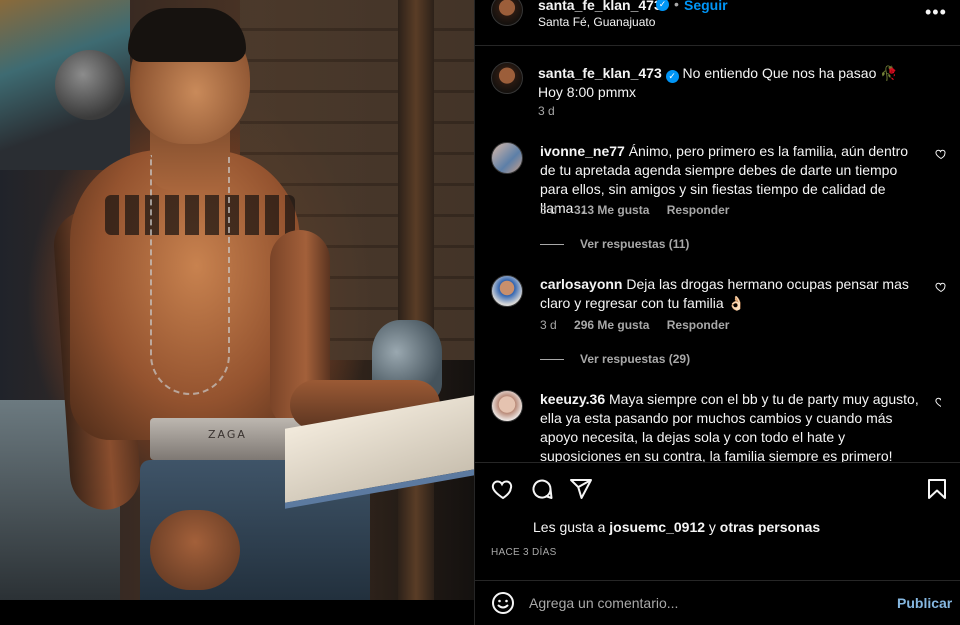  Describe the element at coordinates (657, 527) in the screenshot. I see `liker-username: josuemc_0912` at that location.